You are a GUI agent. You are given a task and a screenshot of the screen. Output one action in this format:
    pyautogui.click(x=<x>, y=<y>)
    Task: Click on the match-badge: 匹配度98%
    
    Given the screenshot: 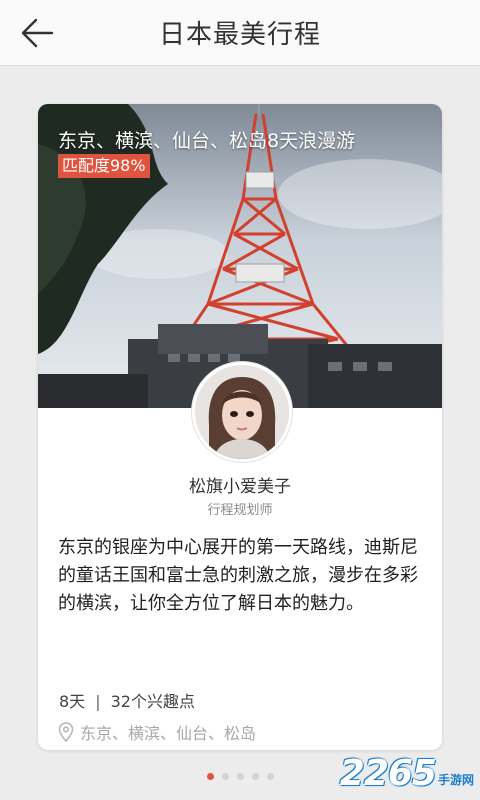 What is the action you would take?
    pyautogui.click(x=104, y=166)
    